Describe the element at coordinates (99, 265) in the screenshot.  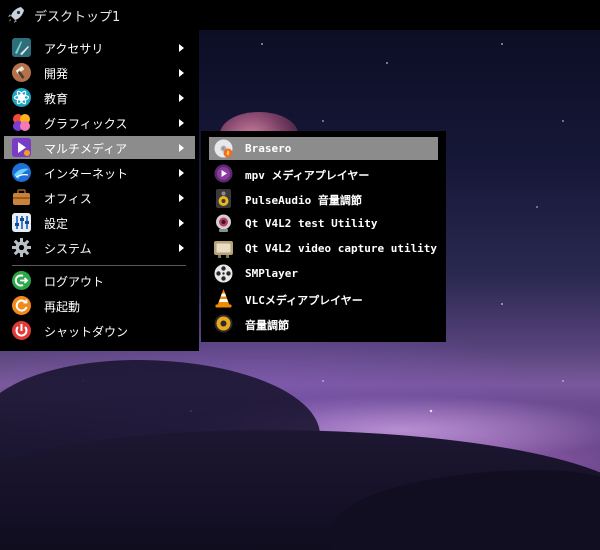
I see `menu-separator` at that location.